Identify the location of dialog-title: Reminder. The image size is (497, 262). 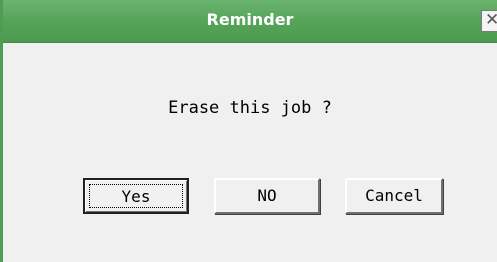
(250, 19).